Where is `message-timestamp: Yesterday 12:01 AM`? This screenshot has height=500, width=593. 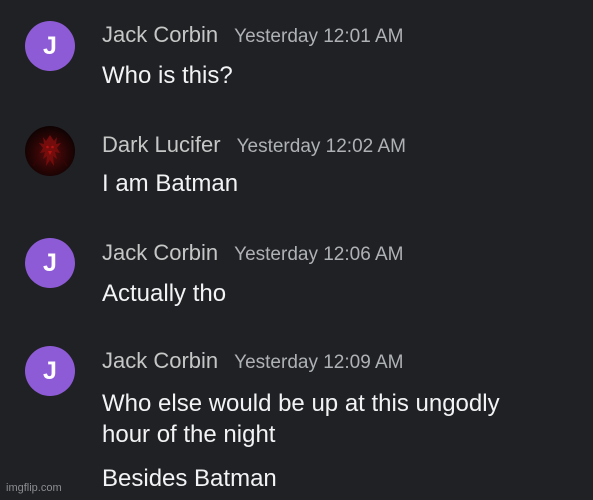
message-timestamp: Yesterday 12:01 AM is located at coordinates (319, 36).